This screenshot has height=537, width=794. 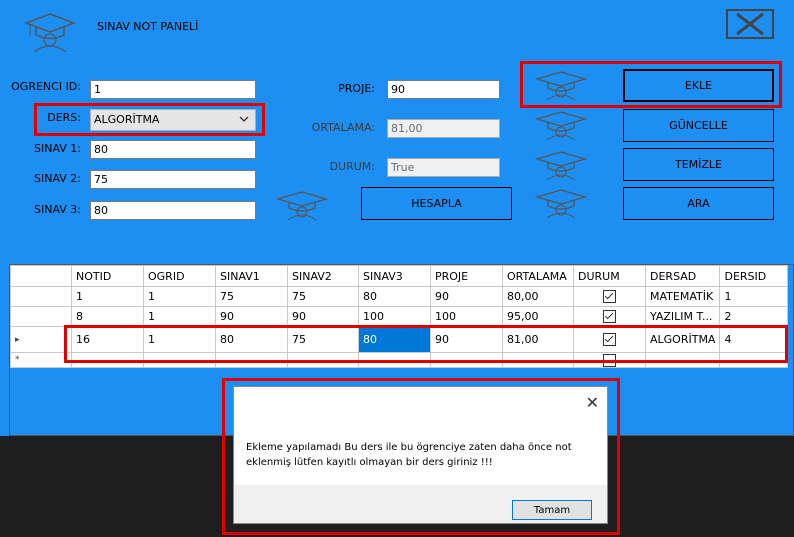 I want to click on sinav3-label: SINAV 3:, so click(x=57, y=209).